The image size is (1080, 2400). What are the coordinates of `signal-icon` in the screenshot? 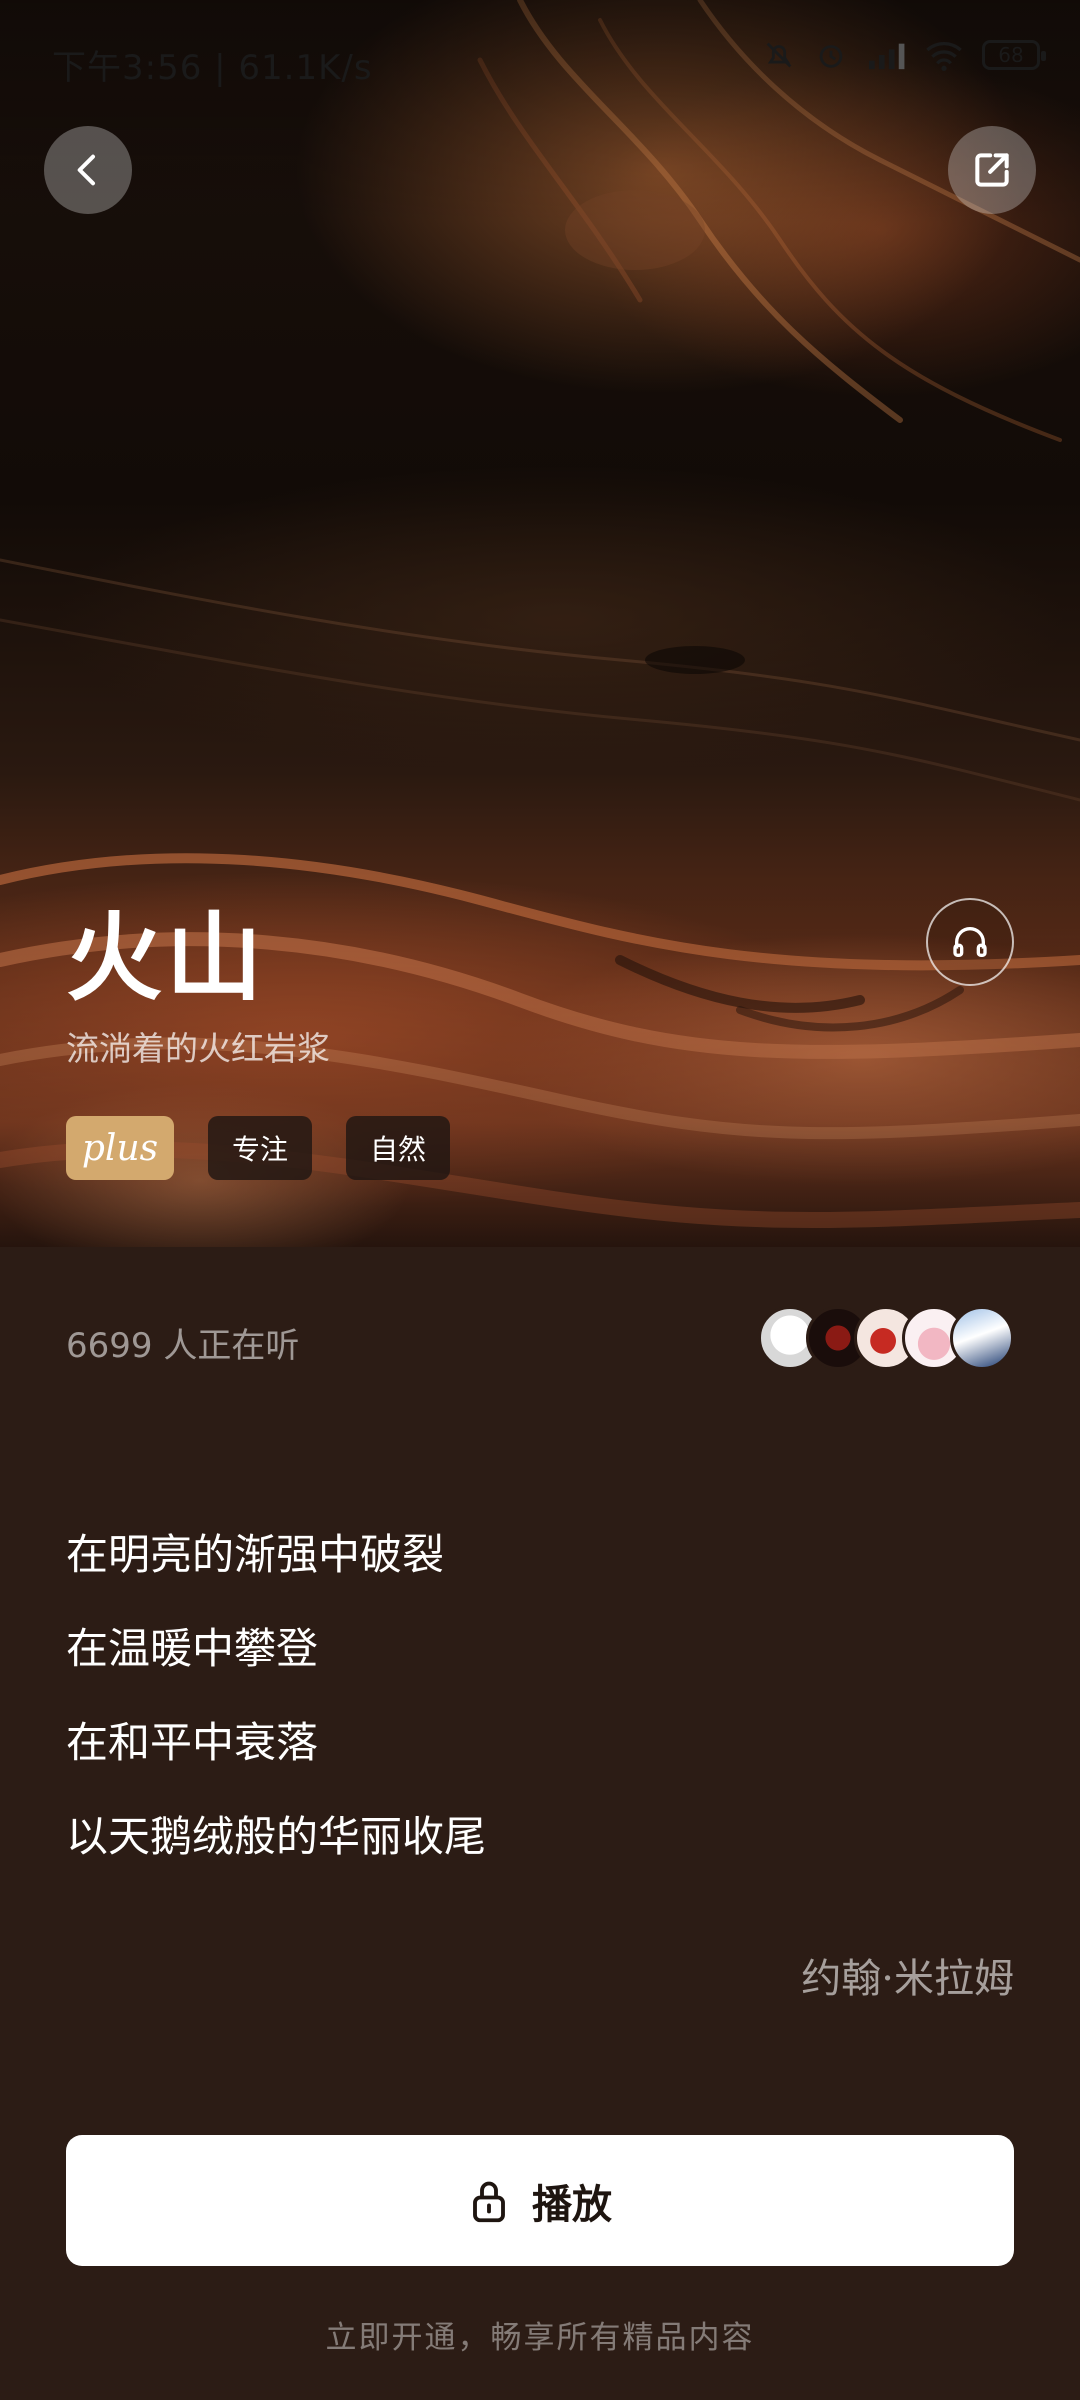 It's located at (886, 55).